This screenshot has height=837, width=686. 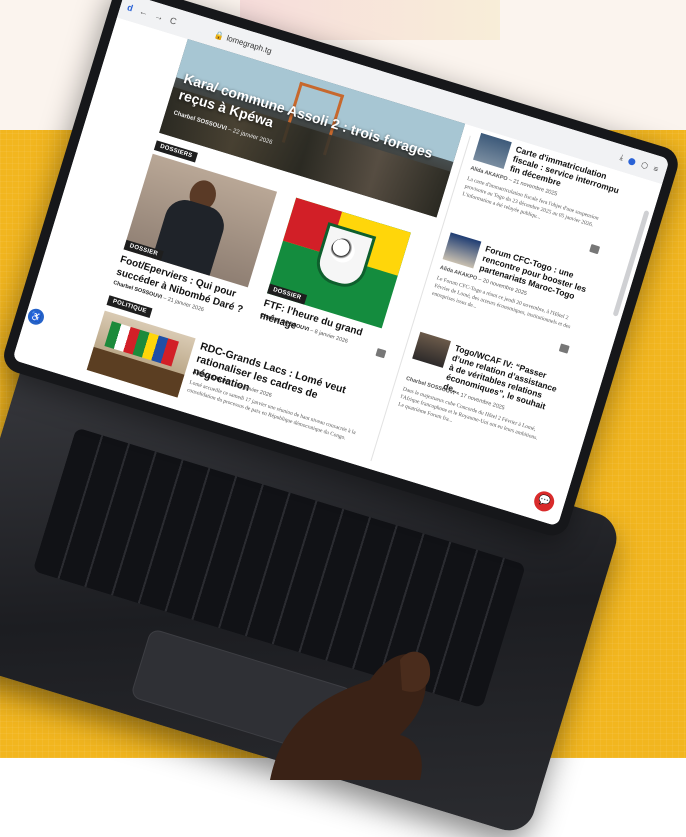 What do you see at coordinates (144, 12) in the screenshot?
I see `back-icon: ←` at bounding box center [144, 12].